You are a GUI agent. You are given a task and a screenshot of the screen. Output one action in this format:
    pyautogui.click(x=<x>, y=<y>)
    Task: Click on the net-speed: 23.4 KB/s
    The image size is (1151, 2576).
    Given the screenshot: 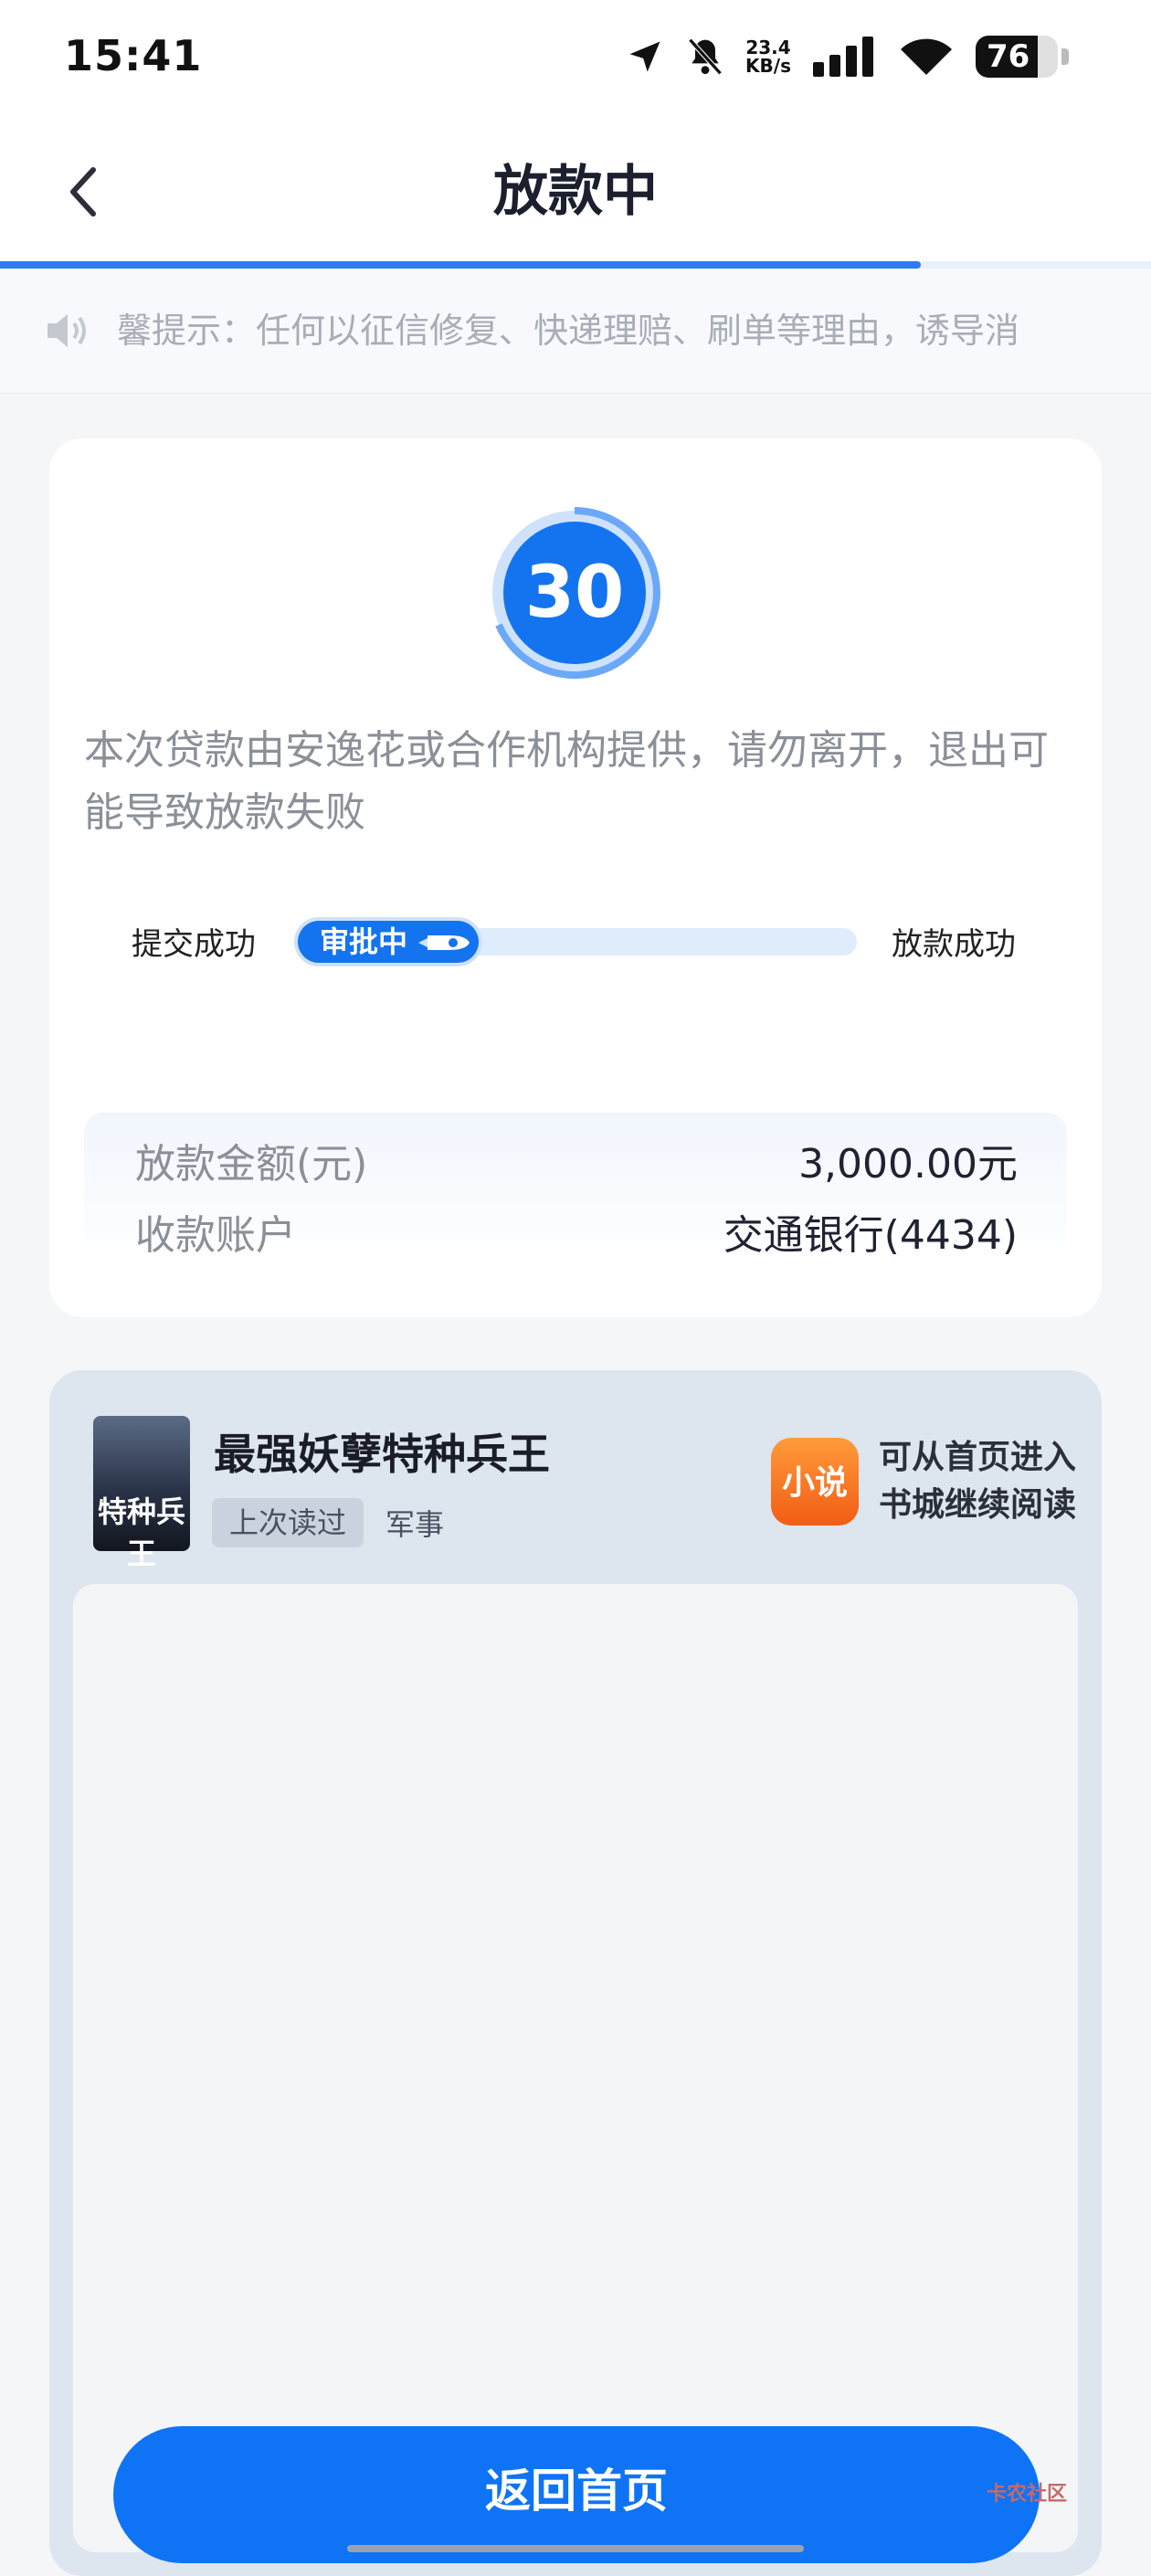 What is the action you would take?
    pyautogui.click(x=768, y=56)
    